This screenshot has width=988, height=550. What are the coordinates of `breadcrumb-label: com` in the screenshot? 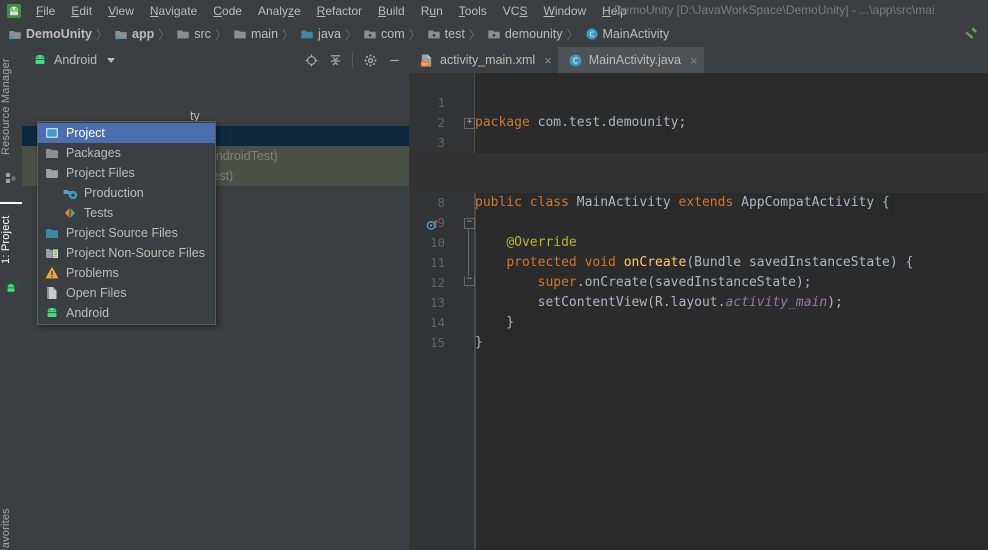 It's located at (393, 34).